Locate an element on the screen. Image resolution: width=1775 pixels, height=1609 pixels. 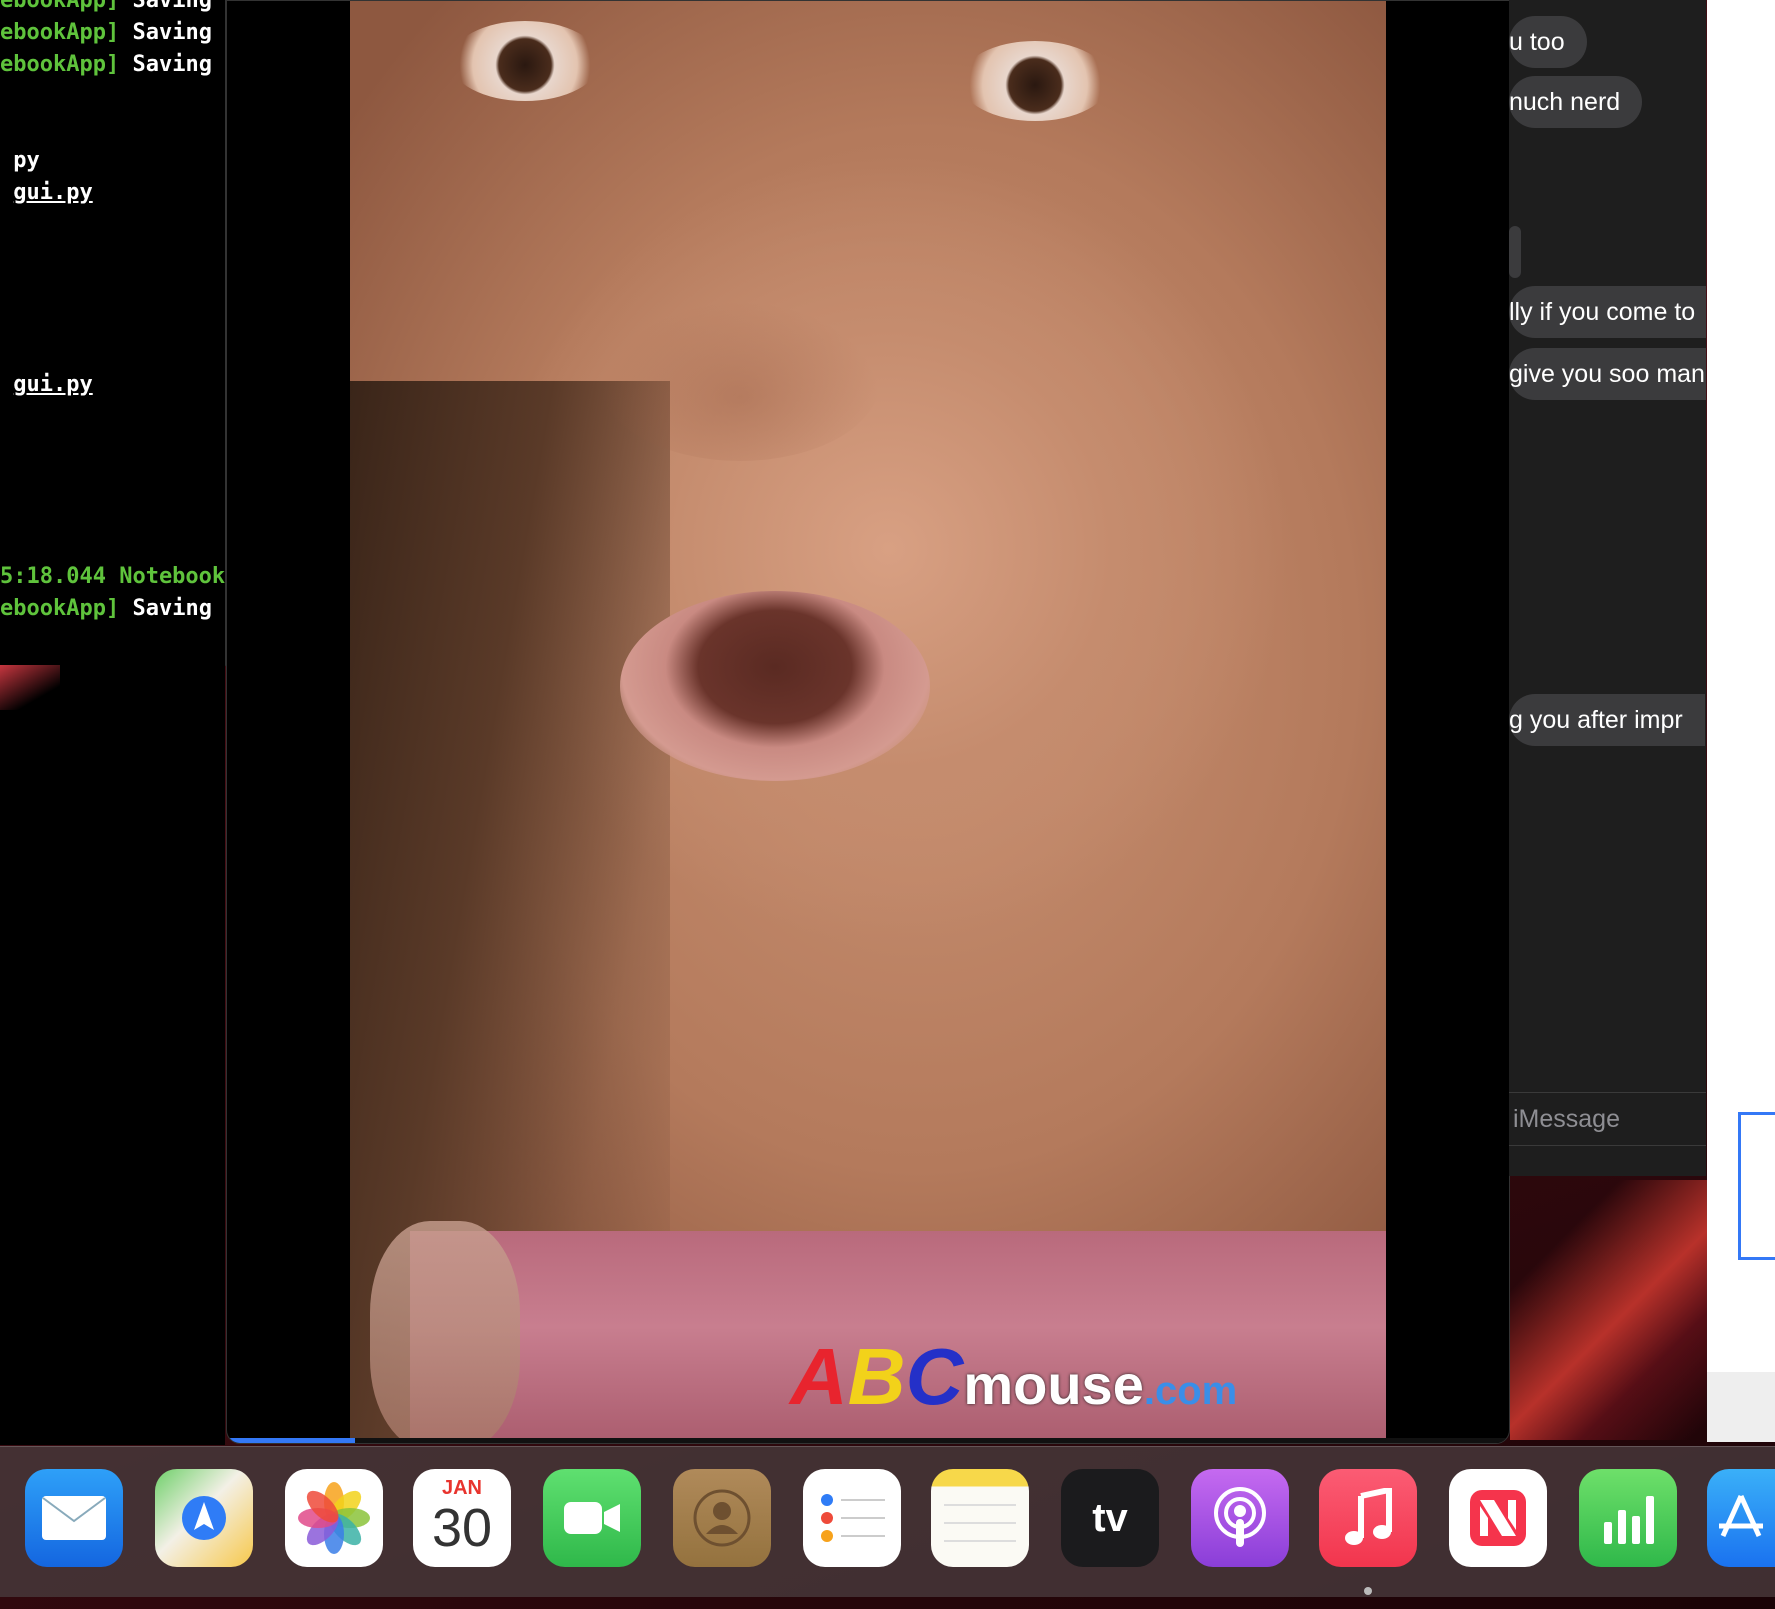
facetime-icon is located at coordinates (592, 1518).